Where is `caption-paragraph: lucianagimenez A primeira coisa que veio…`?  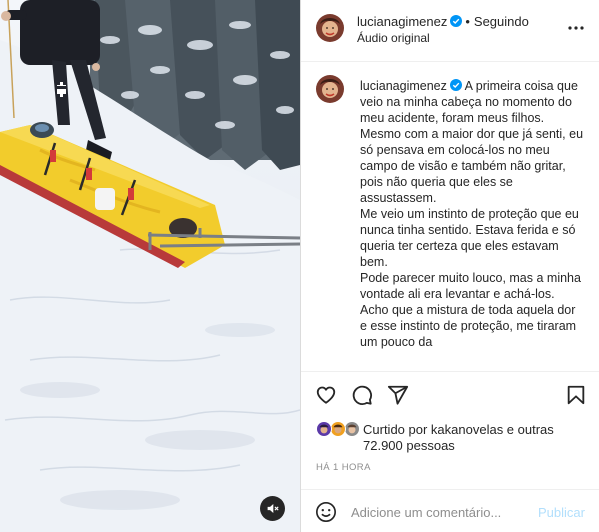
caption-paragraph: lucianagimenez A primeira coisa que veio… is located at coordinates (472, 102).